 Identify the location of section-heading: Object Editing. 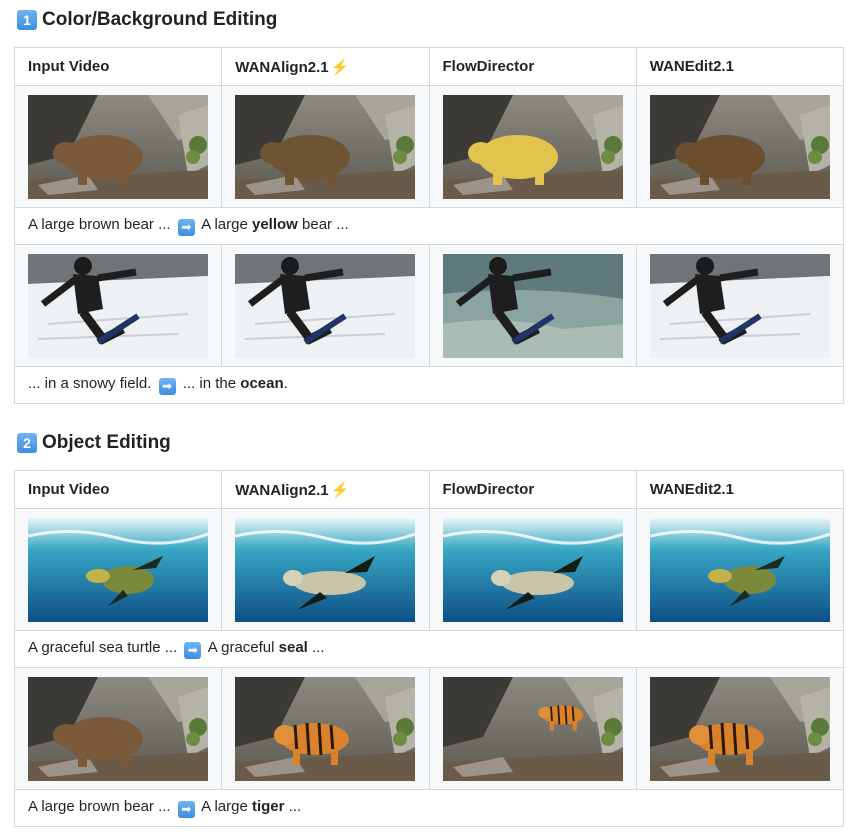
(106, 442).